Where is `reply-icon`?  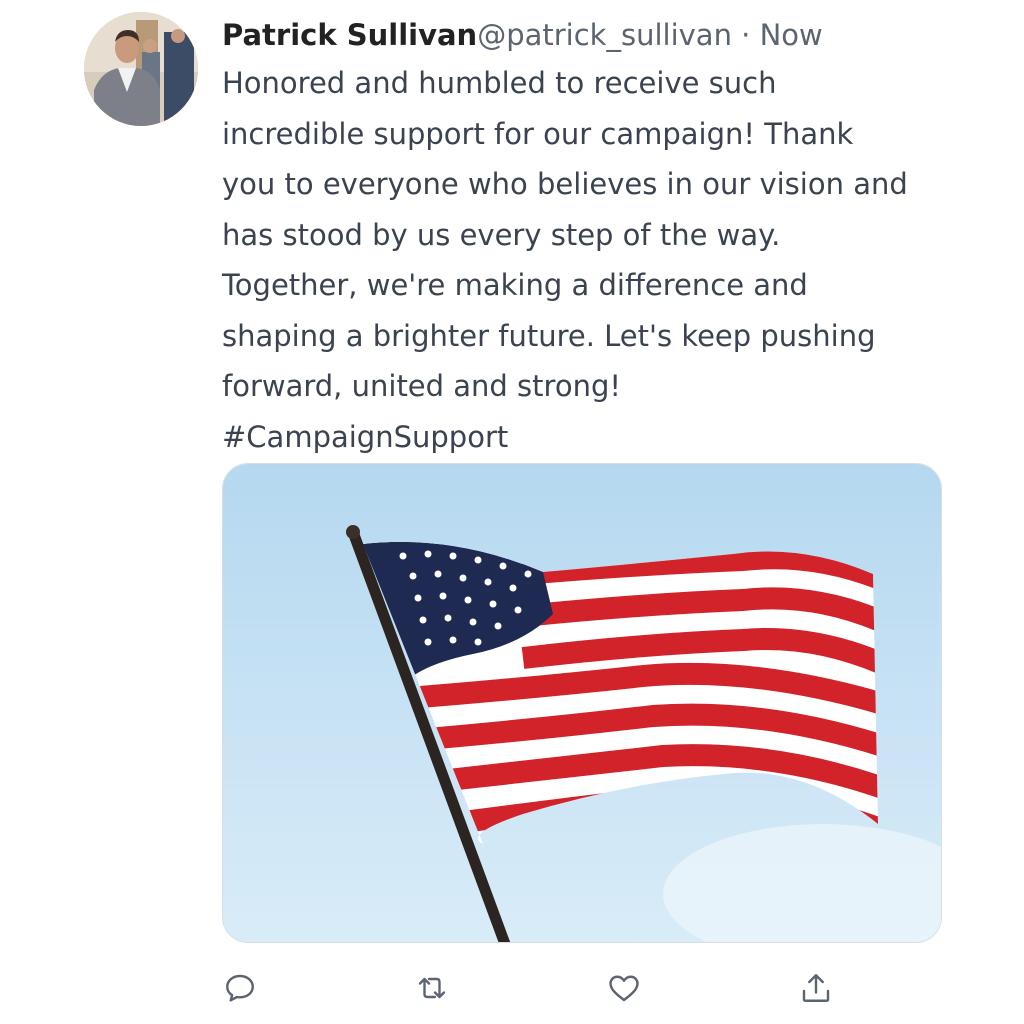
reply-icon is located at coordinates (240, 988).